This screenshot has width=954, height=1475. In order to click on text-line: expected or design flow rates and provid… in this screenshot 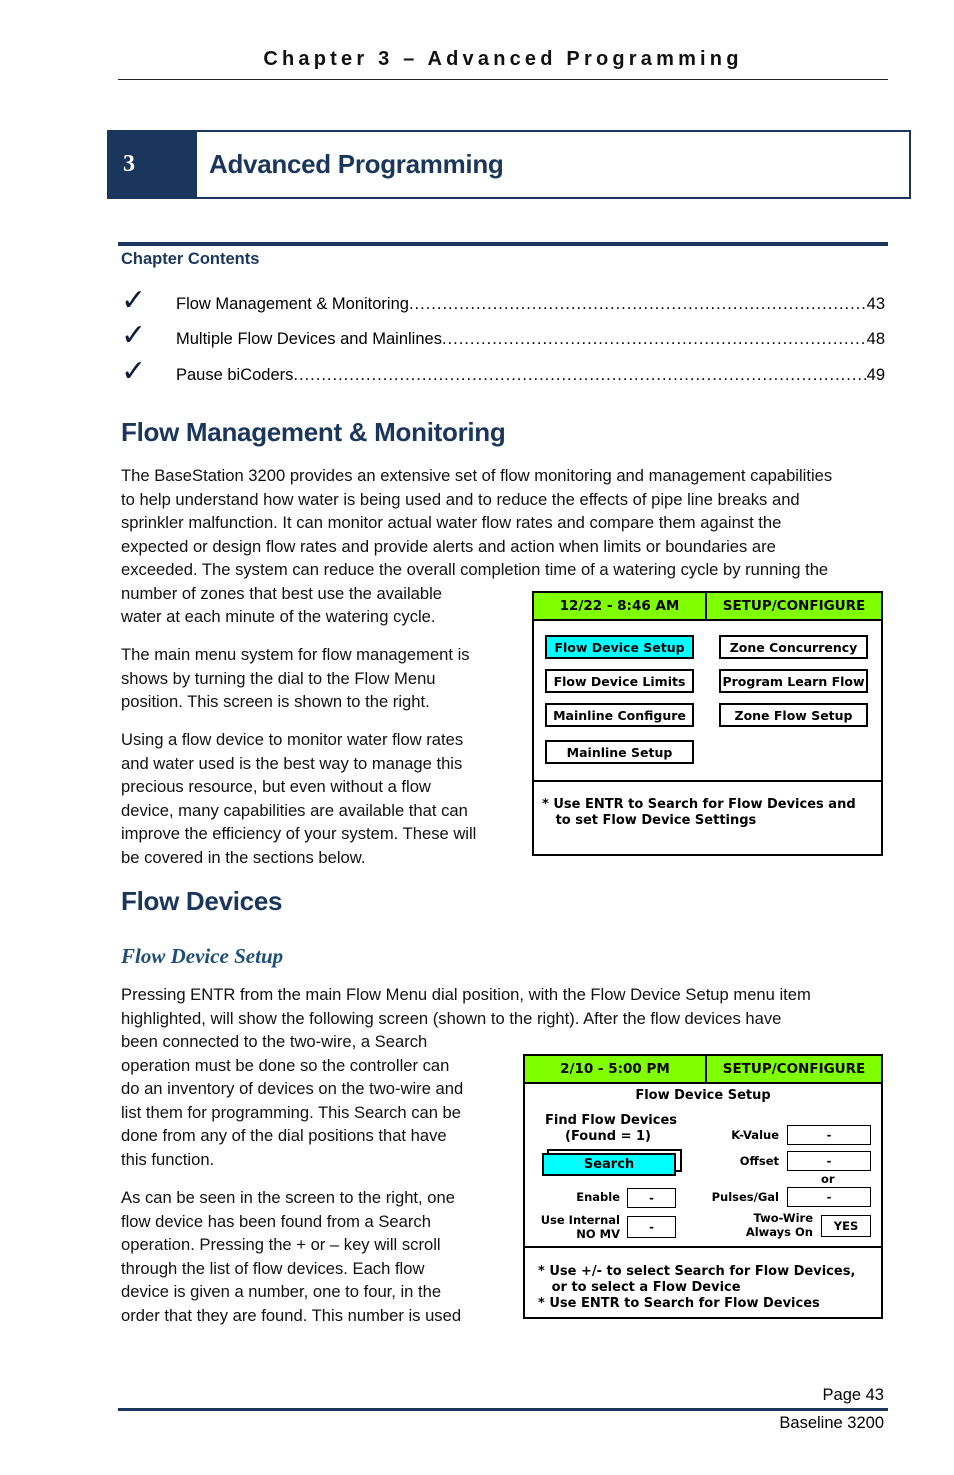, I will do `click(448, 546)`.